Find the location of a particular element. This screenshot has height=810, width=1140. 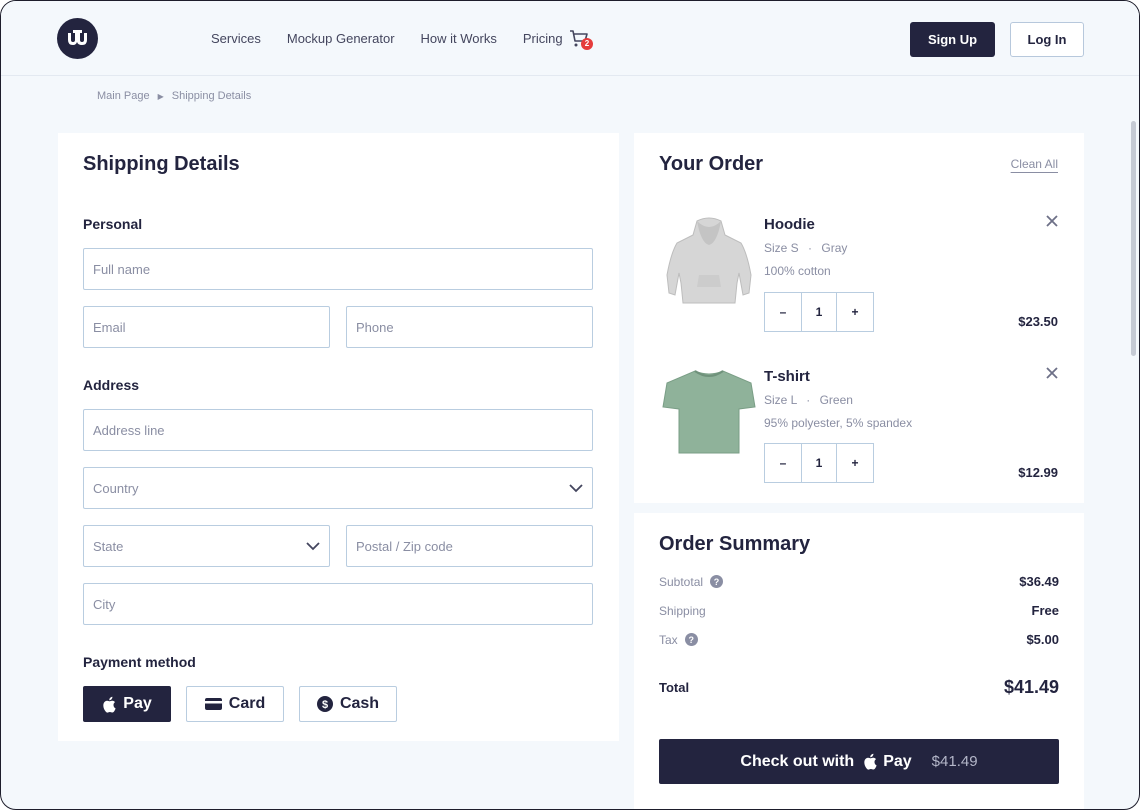

breadcrumb-current: Shipping Details is located at coordinates (211, 96).